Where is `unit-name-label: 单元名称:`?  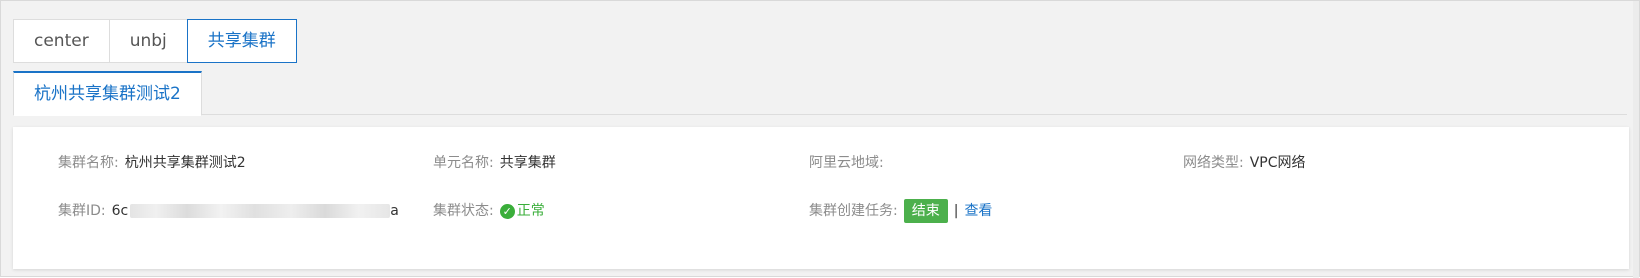
unit-name-label: 单元名称: is located at coordinates (463, 163).